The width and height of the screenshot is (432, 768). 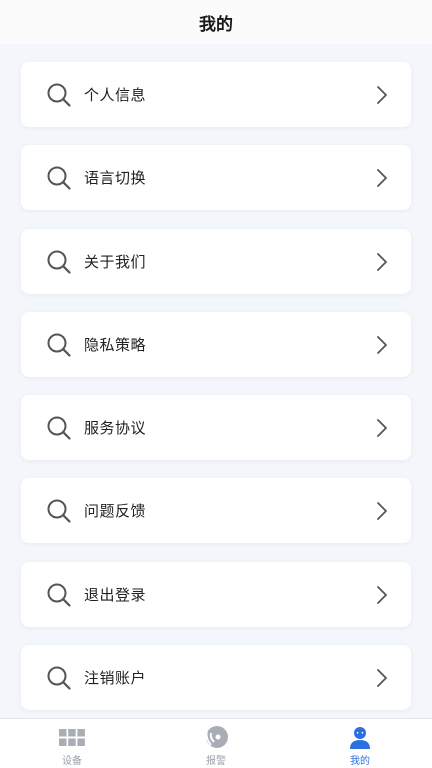 I want to click on menu-item-delete-account: 注销账户, so click(x=216, y=678).